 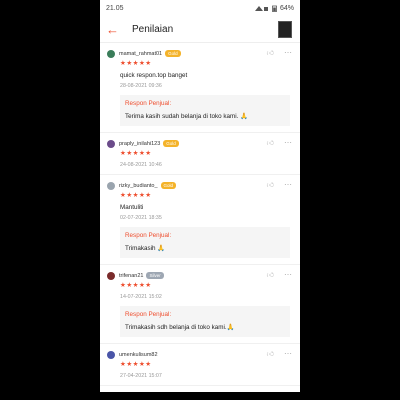 I want to click on reviewer-name: mamat_rahmat01, so click(x=140, y=54).